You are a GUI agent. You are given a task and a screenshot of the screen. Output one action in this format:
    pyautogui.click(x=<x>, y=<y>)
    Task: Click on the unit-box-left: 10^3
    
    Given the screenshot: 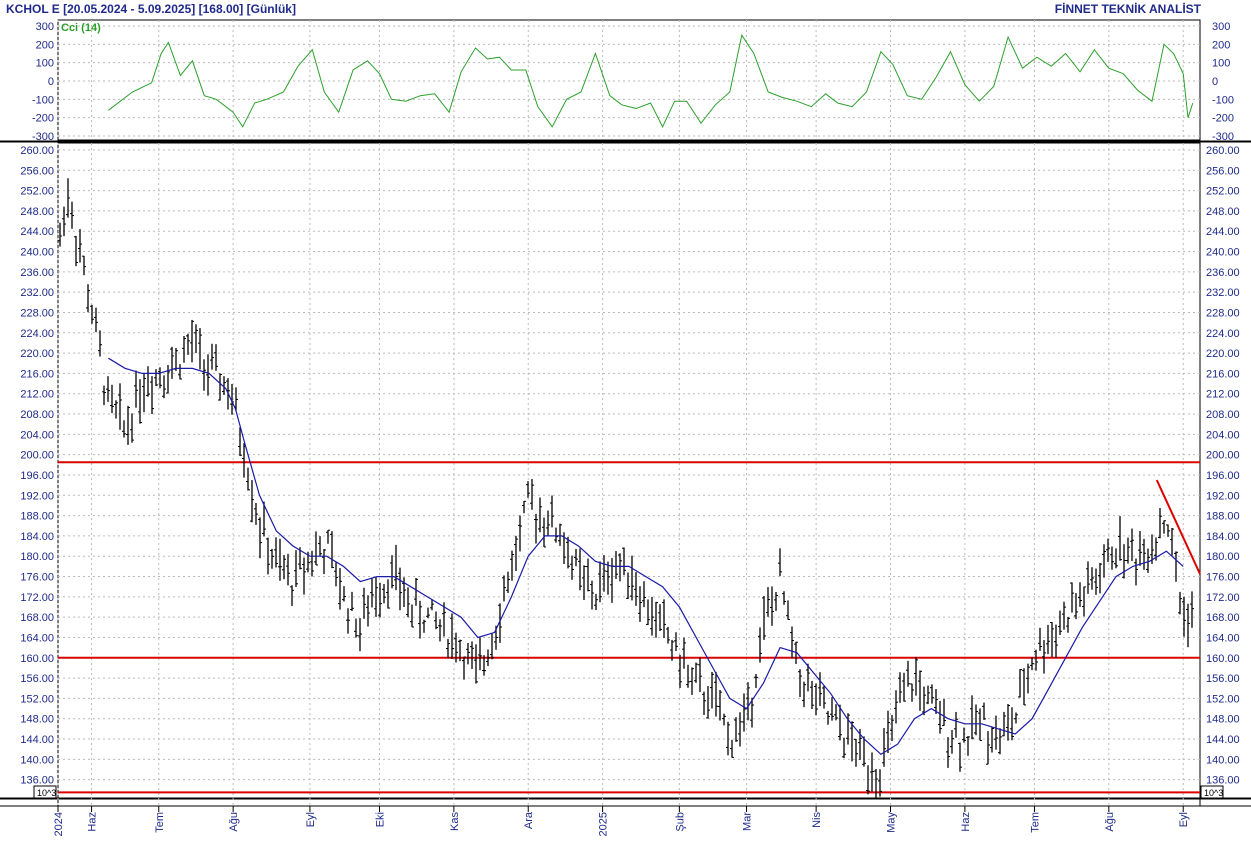 What is the action you would take?
    pyautogui.click(x=45, y=792)
    